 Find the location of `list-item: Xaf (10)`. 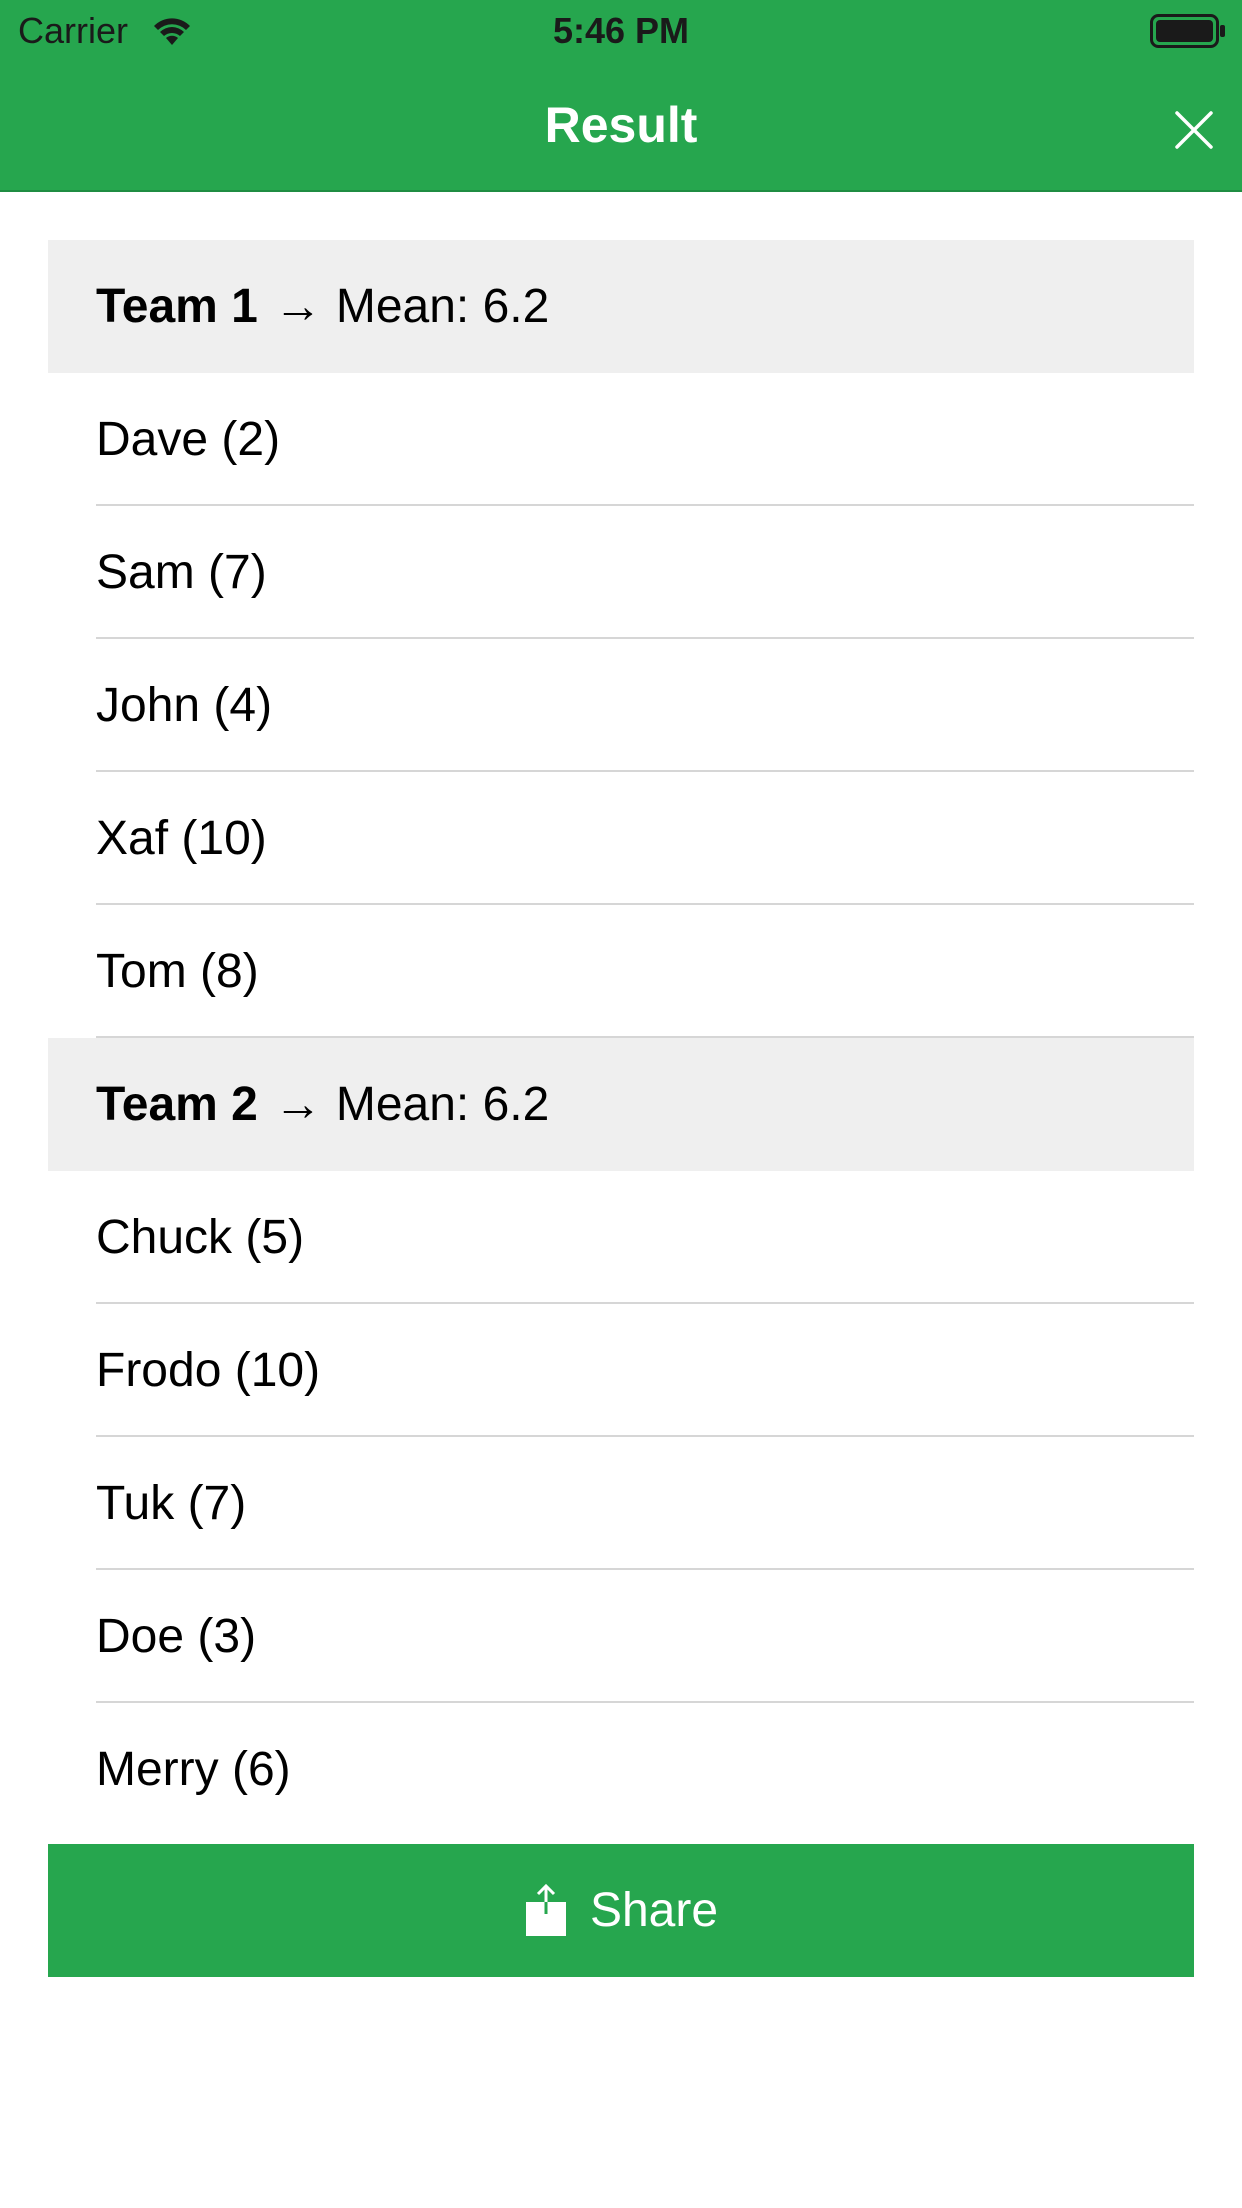

list-item: Xaf (10) is located at coordinates (621, 838).